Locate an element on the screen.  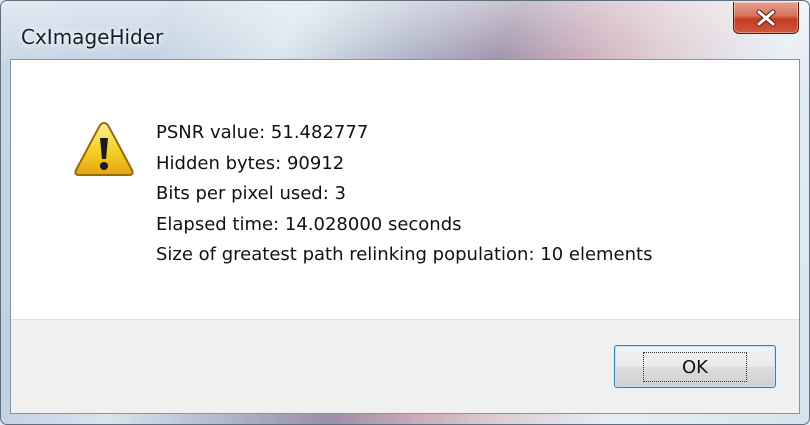
close-icon is located at coordinates (766, 17).